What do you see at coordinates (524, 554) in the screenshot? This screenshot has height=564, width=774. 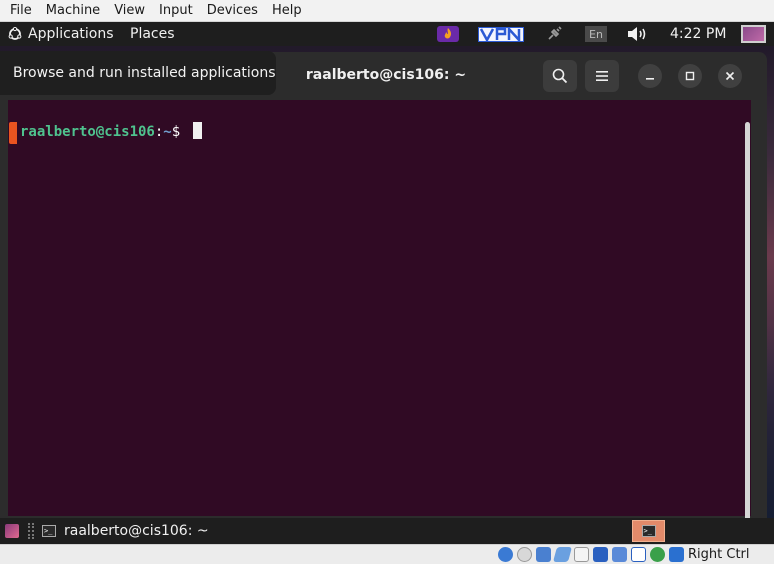 I see `optical-drive-icon` at bounding box center [524, 554].